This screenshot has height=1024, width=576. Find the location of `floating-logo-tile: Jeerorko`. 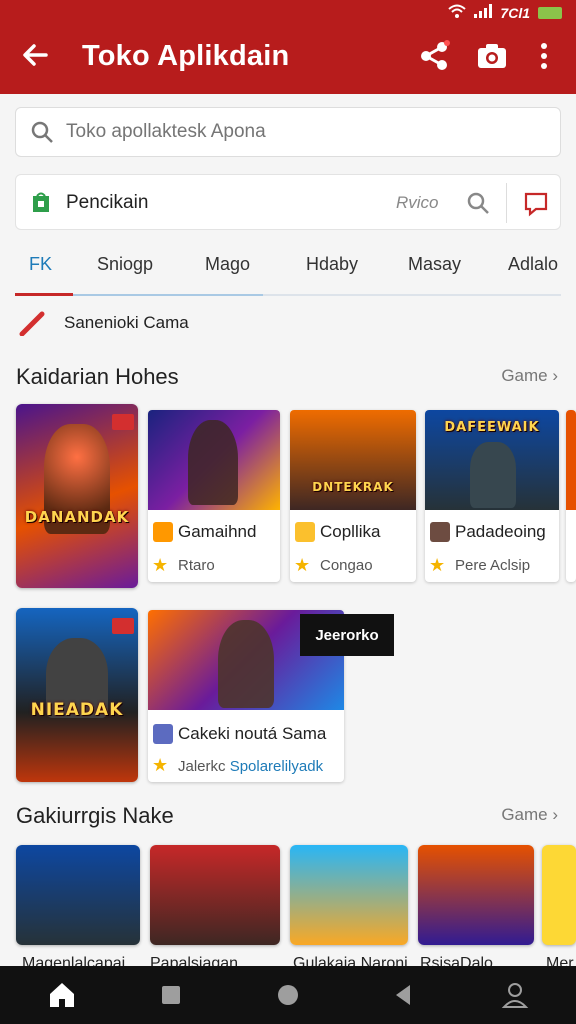

floating-logo-tile: Jeerorko is located at coordinates (347, 635).